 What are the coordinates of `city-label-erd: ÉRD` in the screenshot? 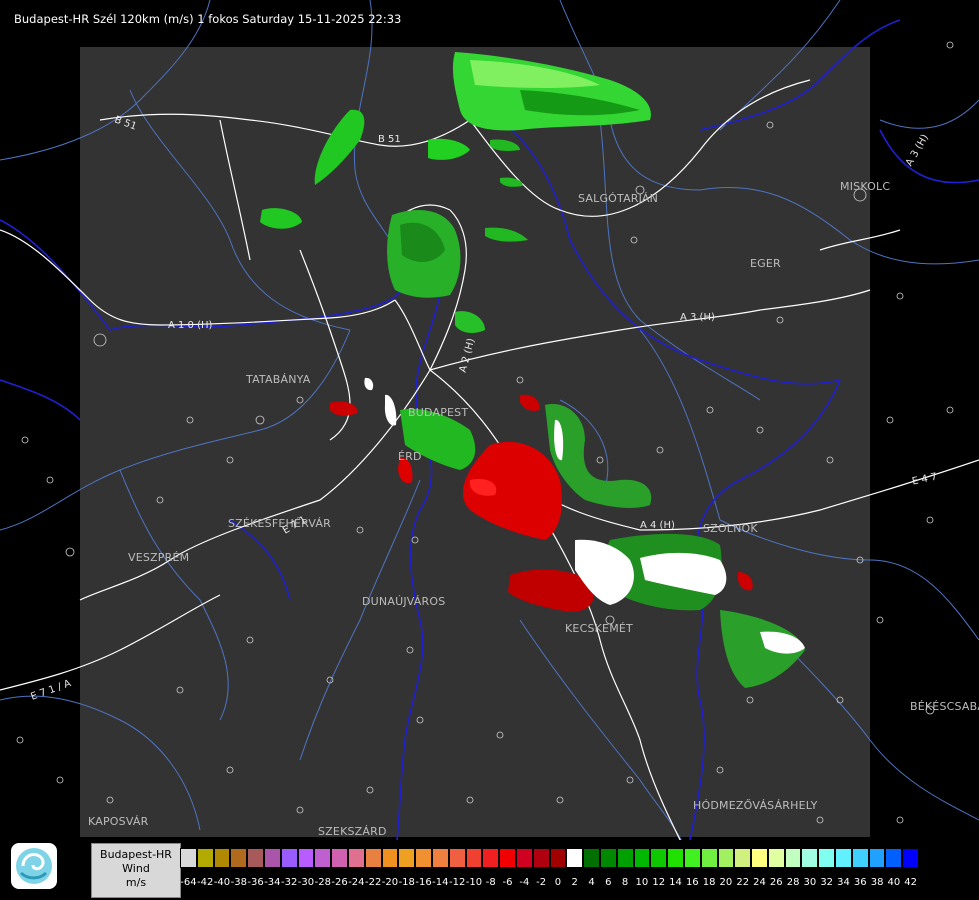 It's located at (410, 456).